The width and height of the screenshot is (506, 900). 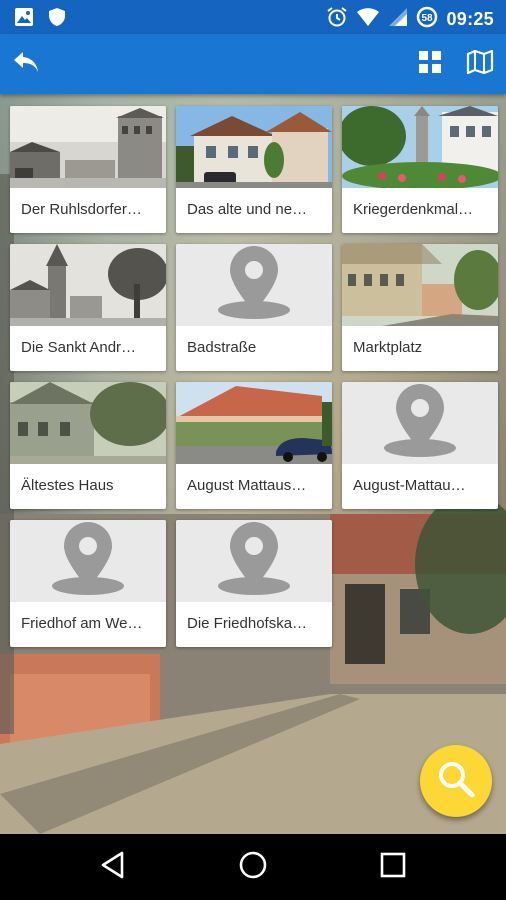 I want to click on thumbnail-photo-houses, so click(x=254, y=147).